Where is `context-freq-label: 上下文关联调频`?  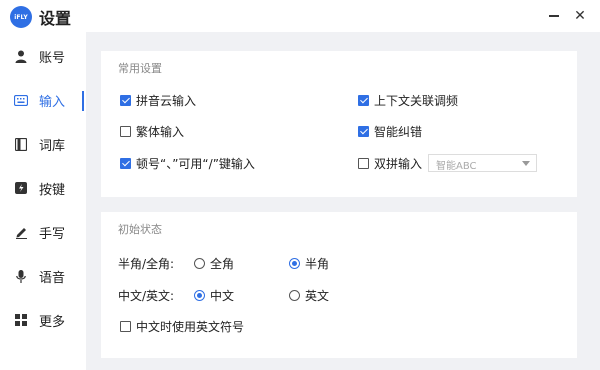 context-freq-label: 上下文关联调频 is located at coordinates (416, 100).